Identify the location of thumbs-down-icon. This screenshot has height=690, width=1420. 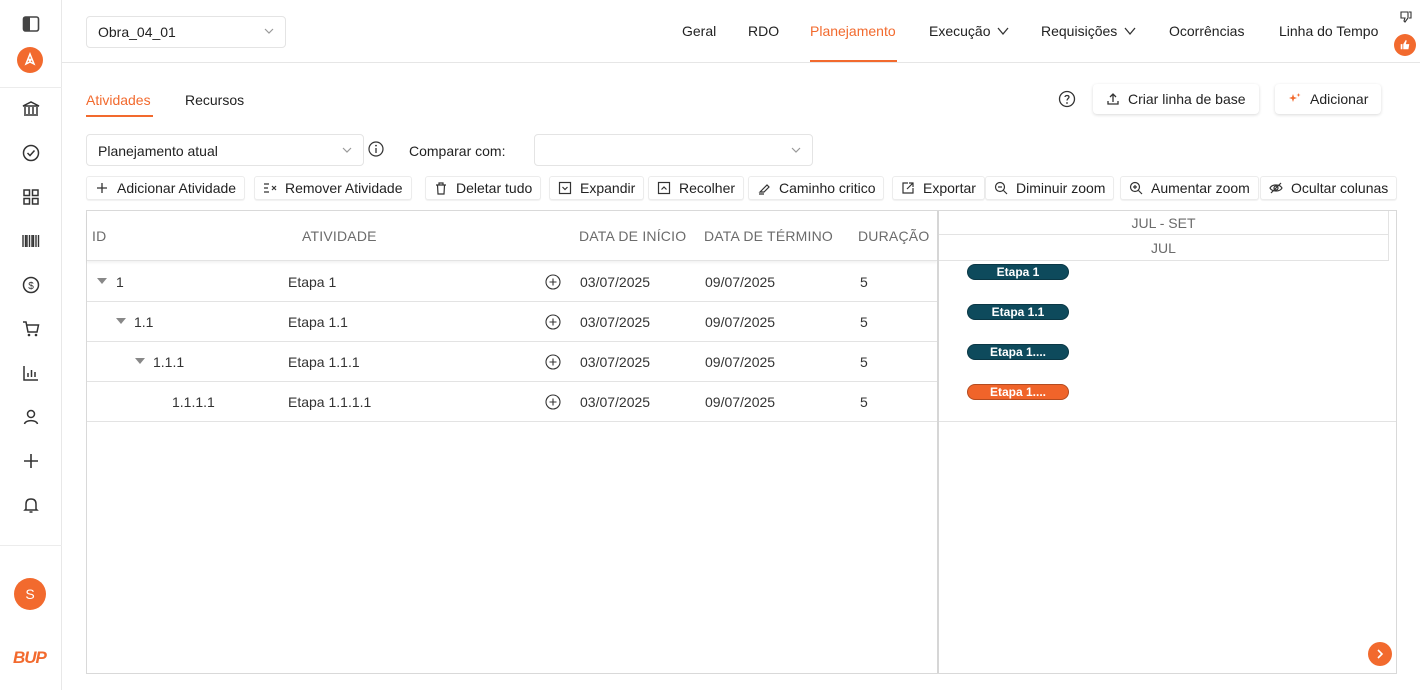
(1406, 17).